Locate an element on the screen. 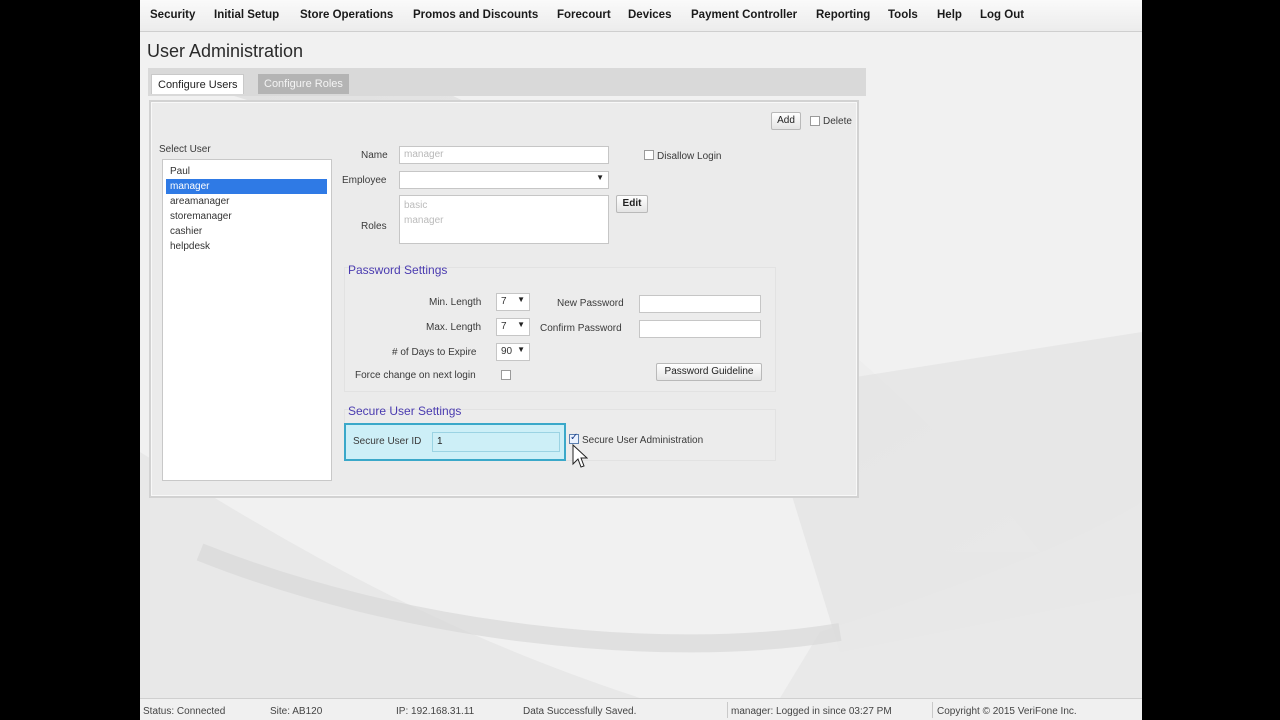 The image size is (1280, 720). menu-log-out: Log Out is located at coordinates (1002, 15).